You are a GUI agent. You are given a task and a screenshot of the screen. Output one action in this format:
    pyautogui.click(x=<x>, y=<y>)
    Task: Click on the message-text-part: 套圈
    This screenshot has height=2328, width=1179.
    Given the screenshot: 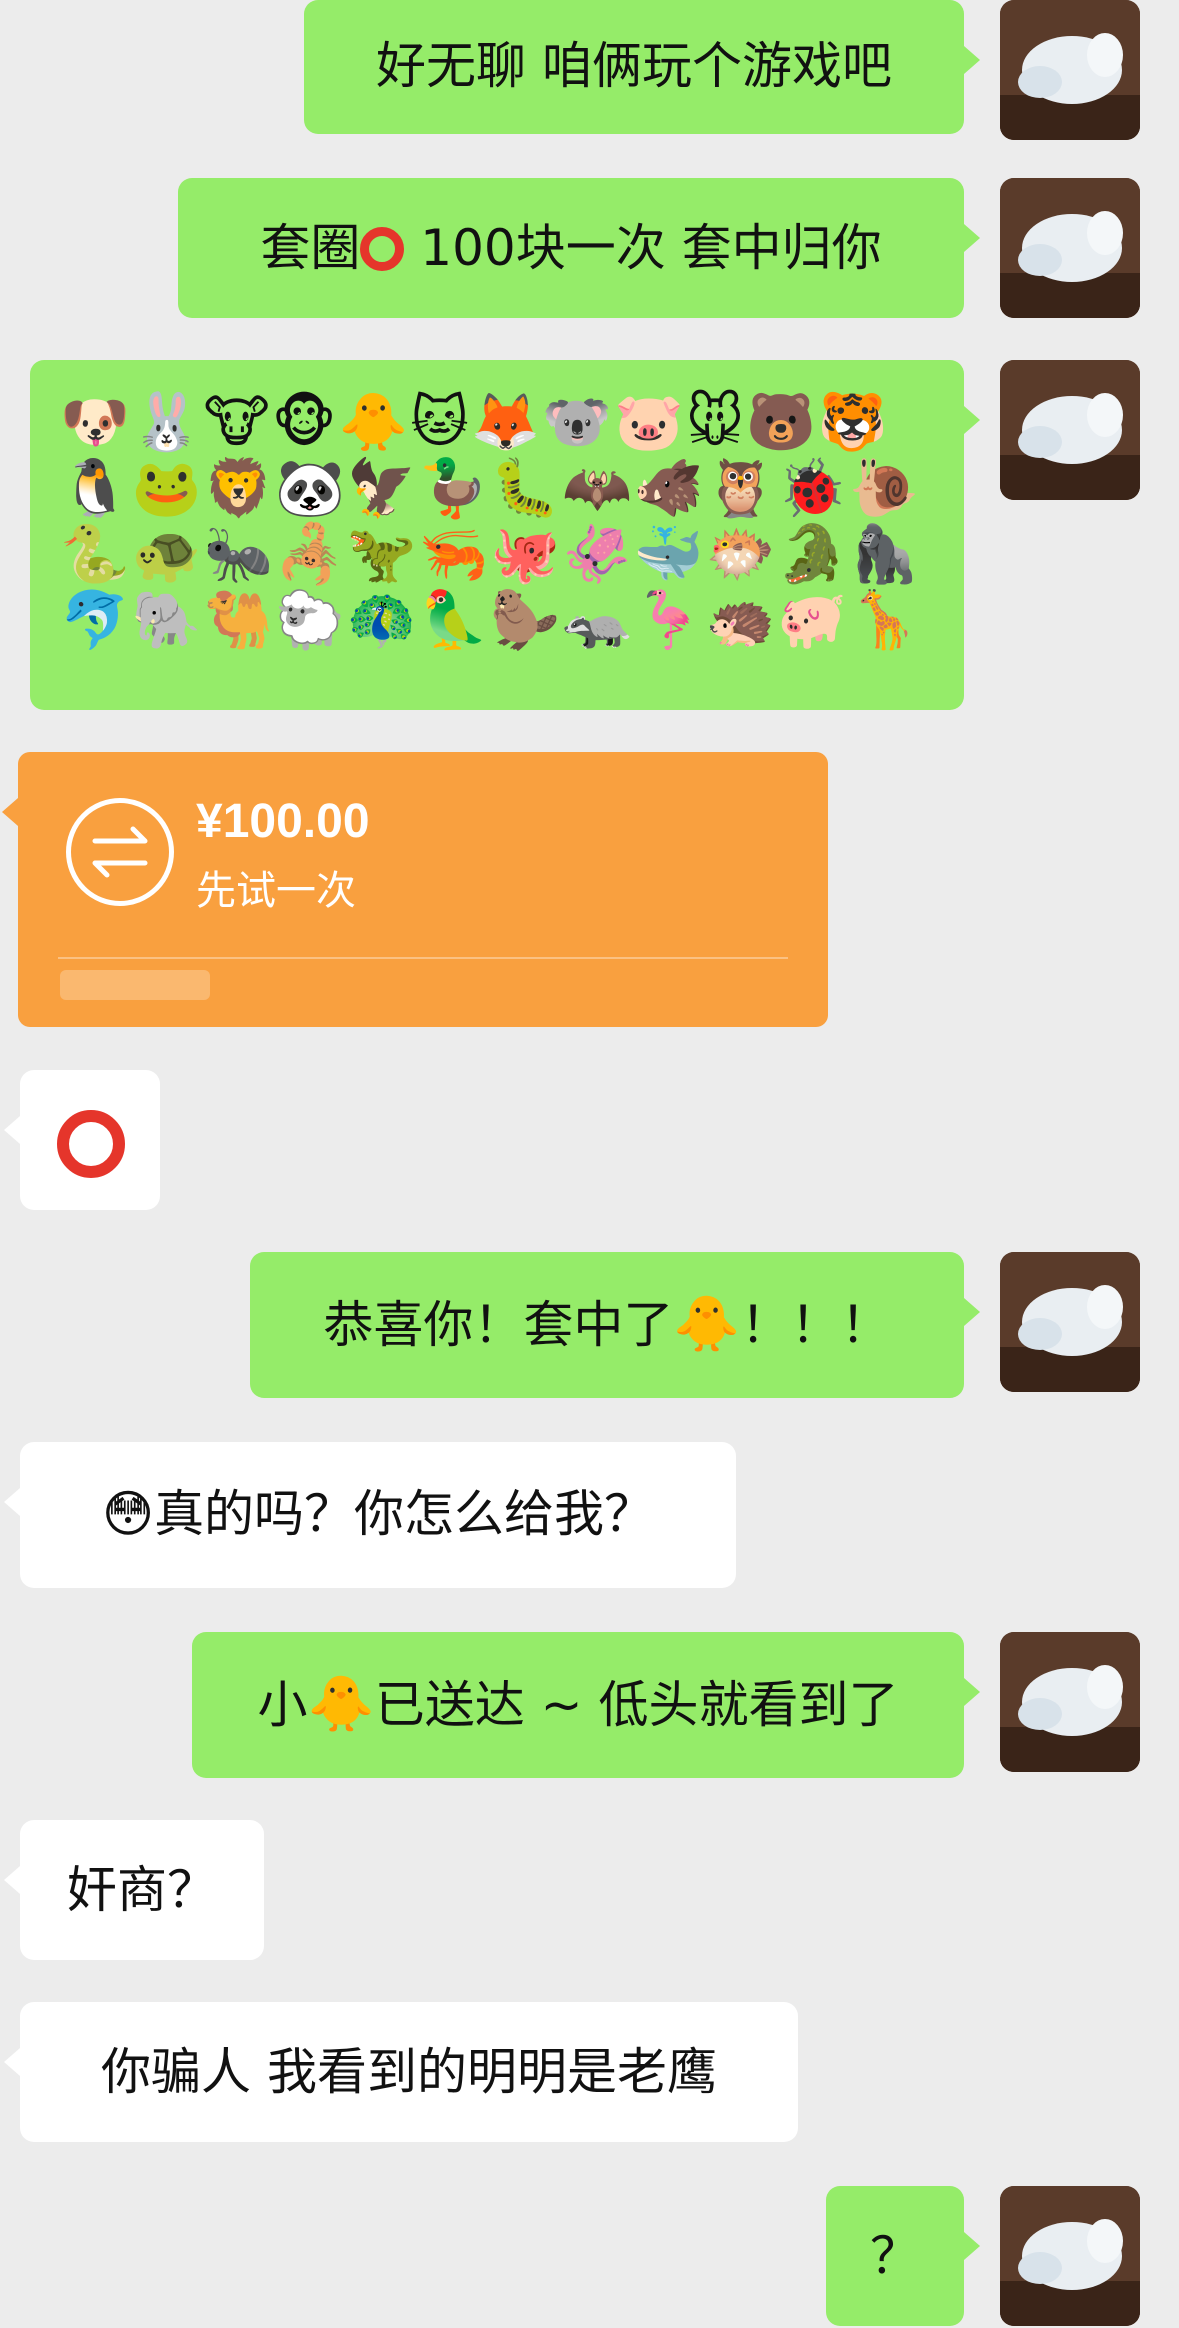 What is the action you would take?
    pyautogui.click(x=310, y=248)
    